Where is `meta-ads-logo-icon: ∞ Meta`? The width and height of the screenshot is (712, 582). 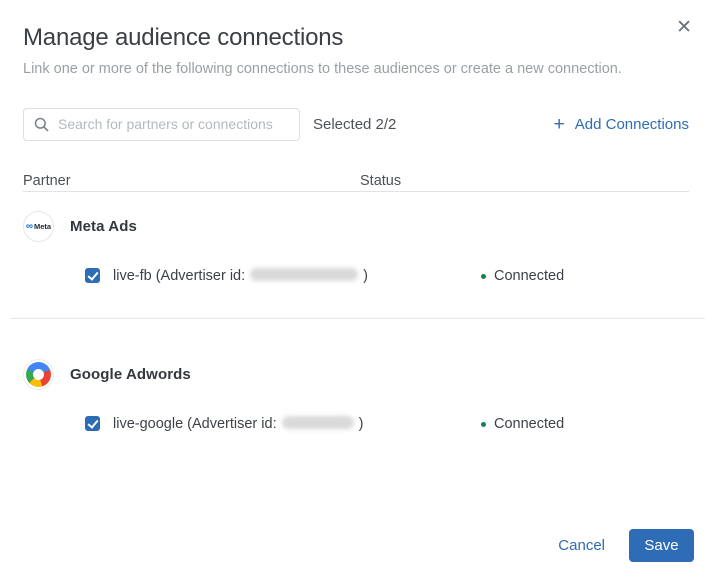 meta-ads-logo-icon: ∞ Meta is located at coordinates (38, 226).